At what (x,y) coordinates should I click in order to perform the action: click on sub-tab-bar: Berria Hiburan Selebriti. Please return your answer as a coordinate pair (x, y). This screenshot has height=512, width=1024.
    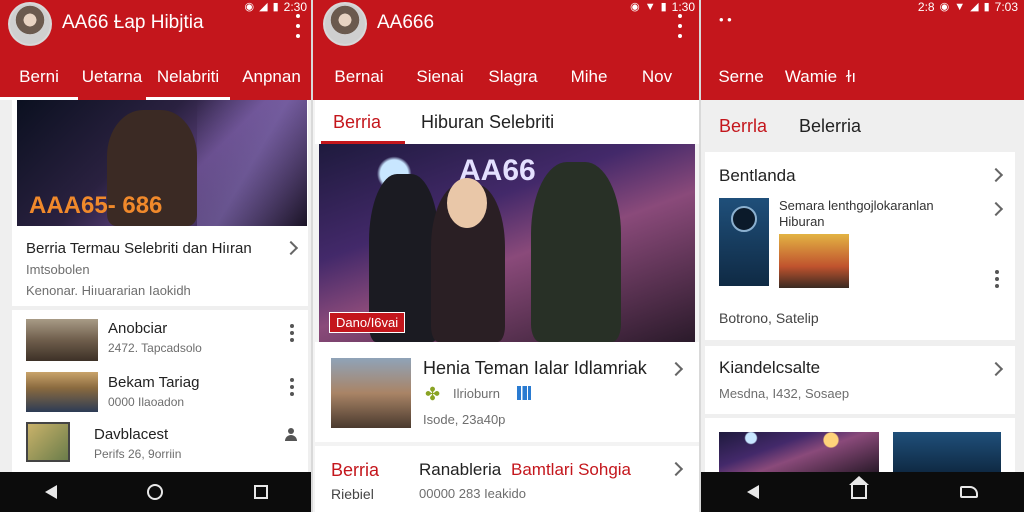
    Looking at the image, I should click on (507, 122).